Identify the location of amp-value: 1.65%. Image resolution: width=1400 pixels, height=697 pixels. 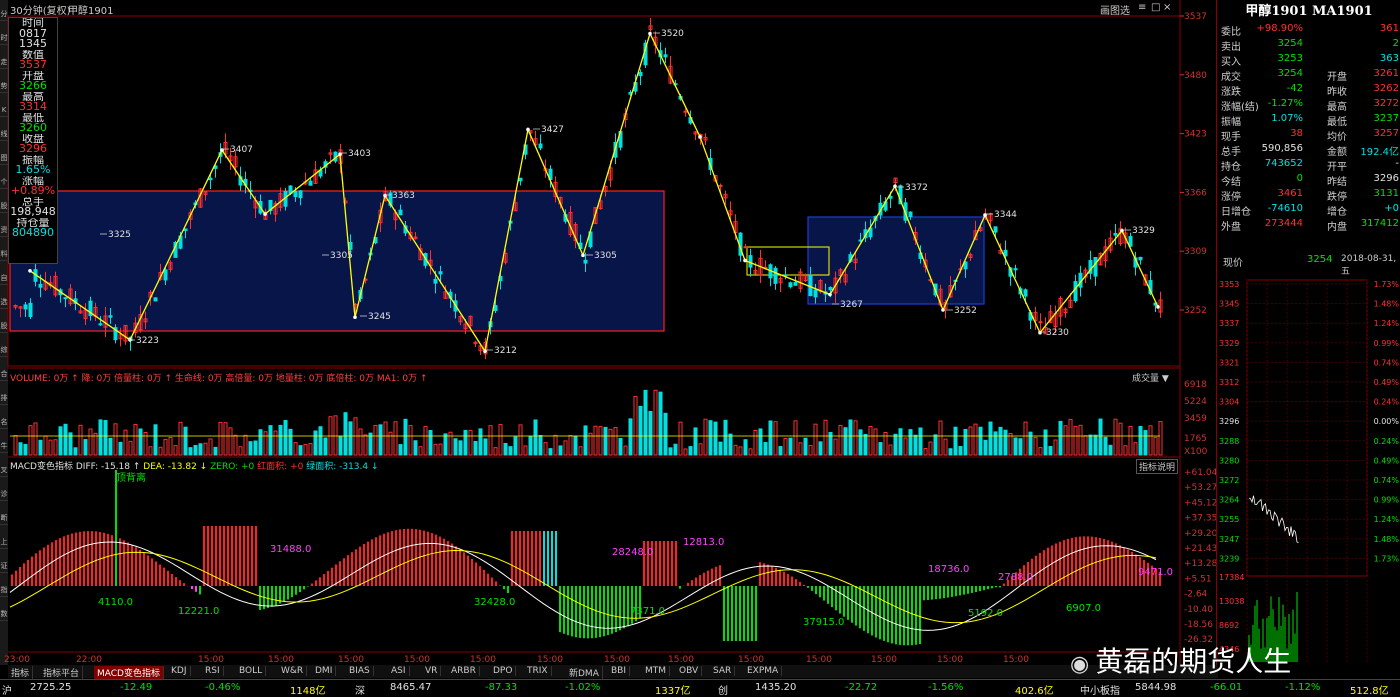
(33, 170).